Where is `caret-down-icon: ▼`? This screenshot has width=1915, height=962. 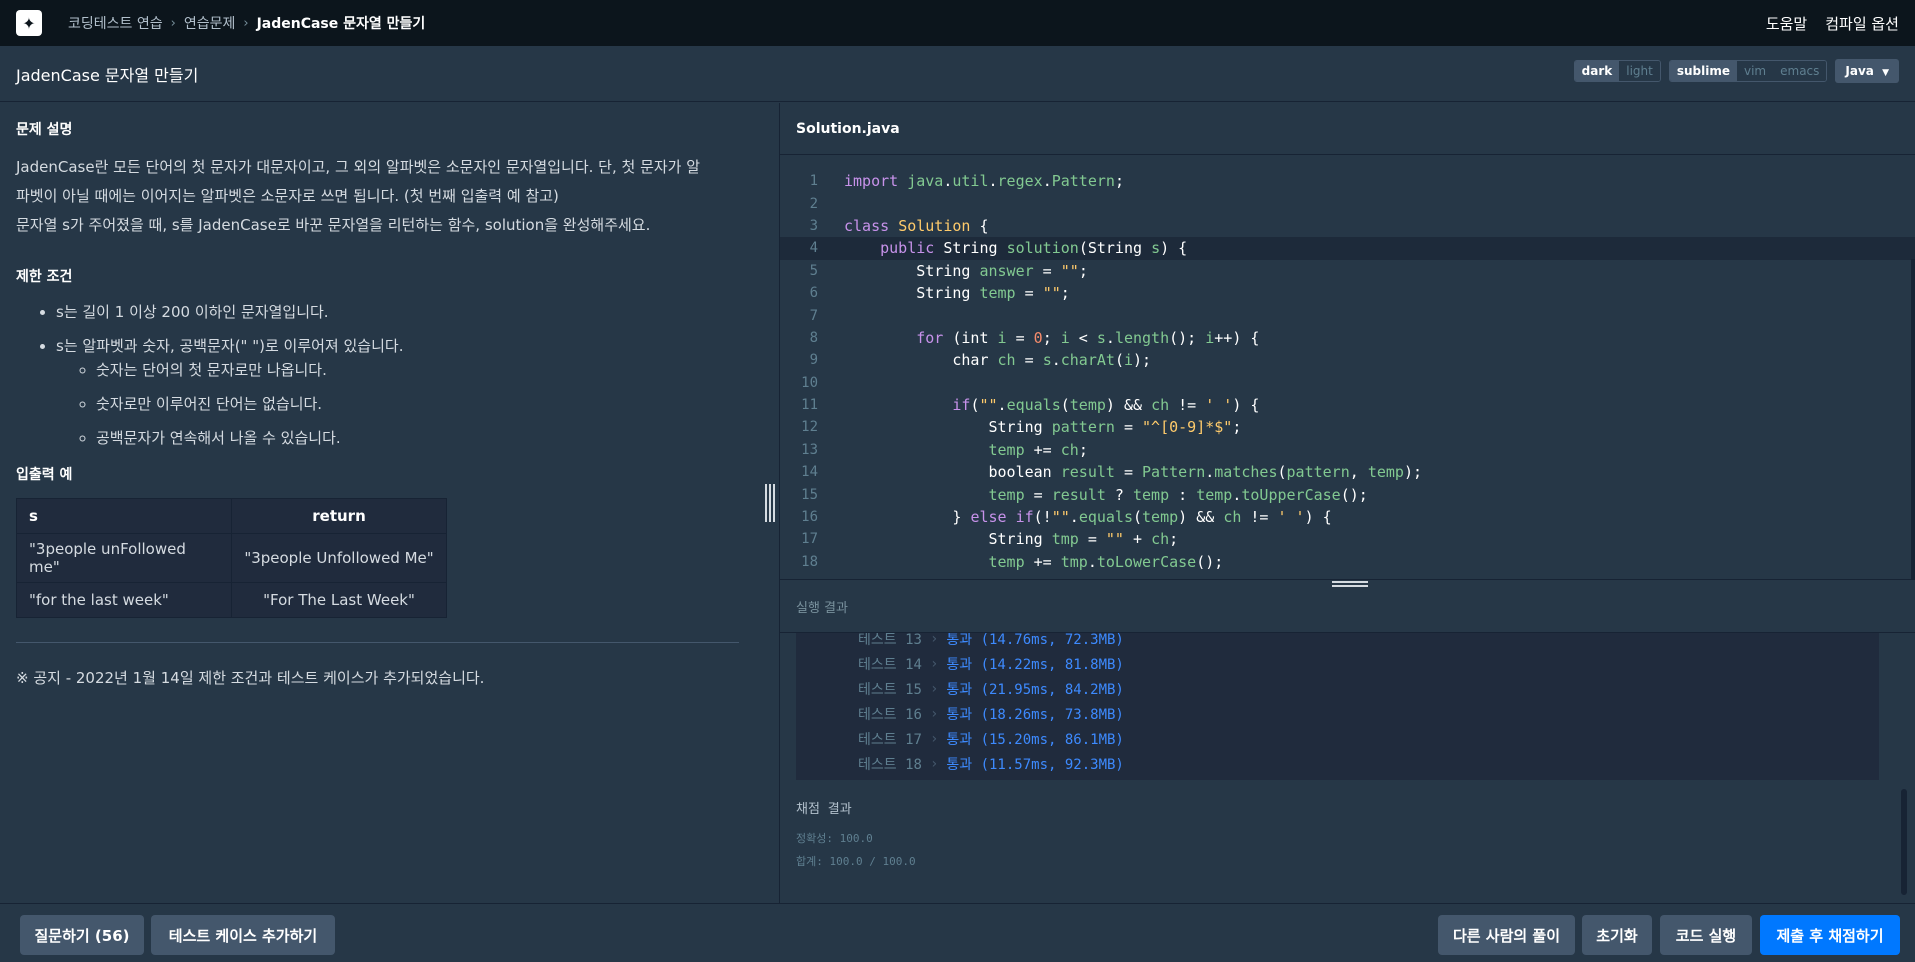 caret-down-icon: ▼ is located at coordinates (1885, 73).